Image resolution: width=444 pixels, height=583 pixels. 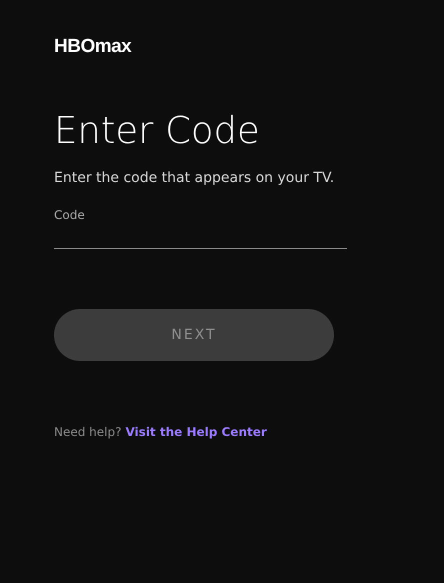 I want to click on instructions-text: Enter the code that appears on your TV., so click(x=194, y=178).